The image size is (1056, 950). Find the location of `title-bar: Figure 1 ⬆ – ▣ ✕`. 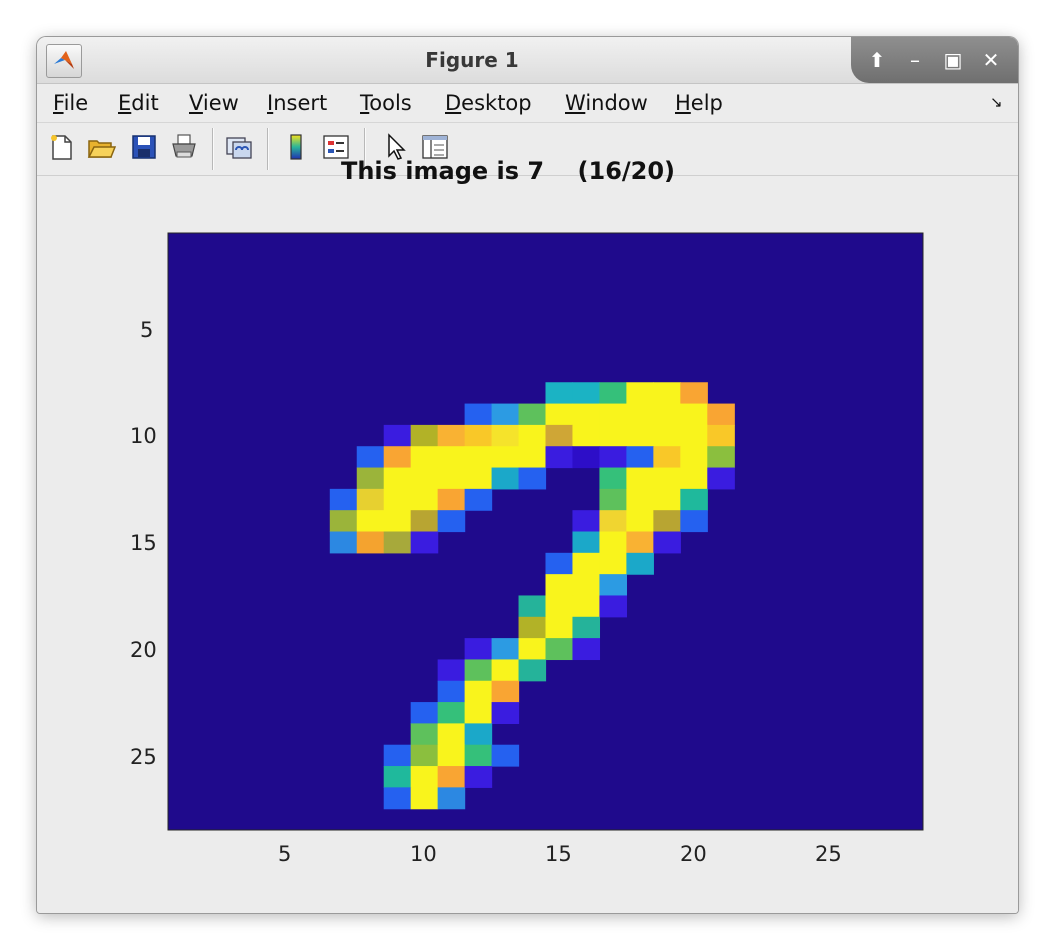

title-bar: Figure 1 ⬆ – ▣ ✕ is located at coordinates (527, 60).